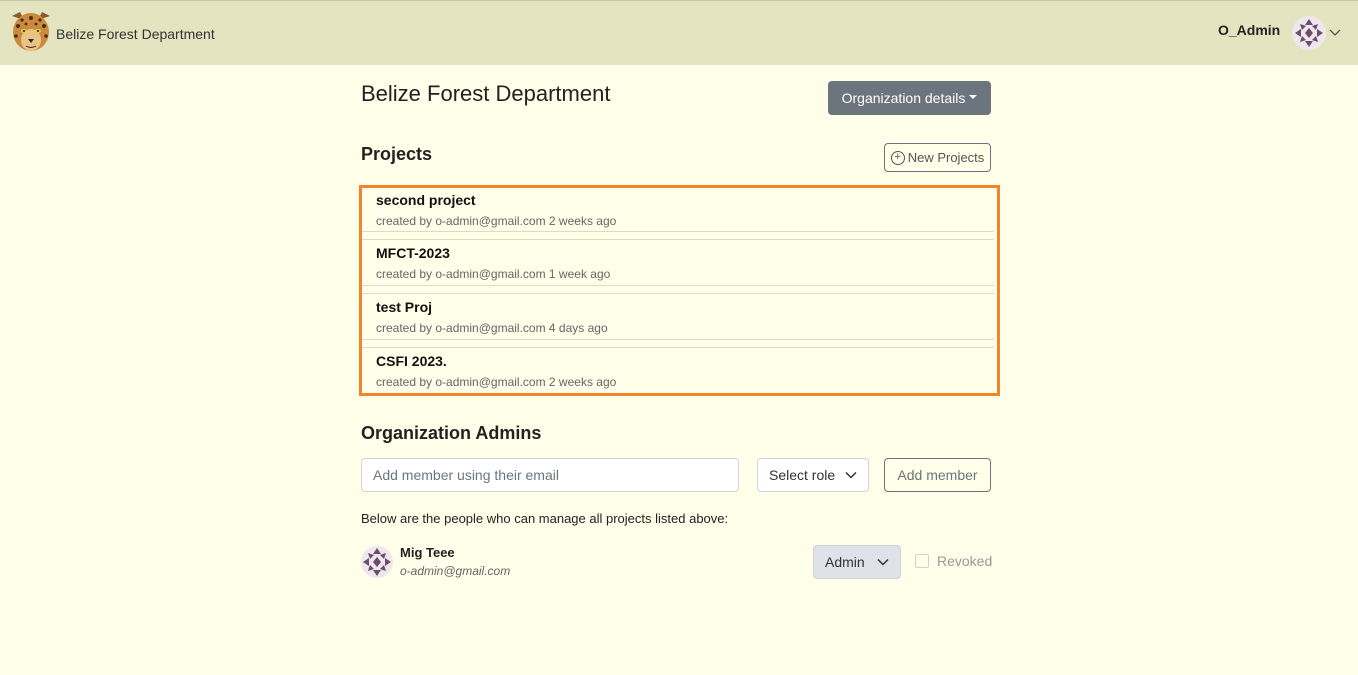 This screenshot has height=675, width=1358. I want to click on projects-heading: Projects, so click(397, 154).